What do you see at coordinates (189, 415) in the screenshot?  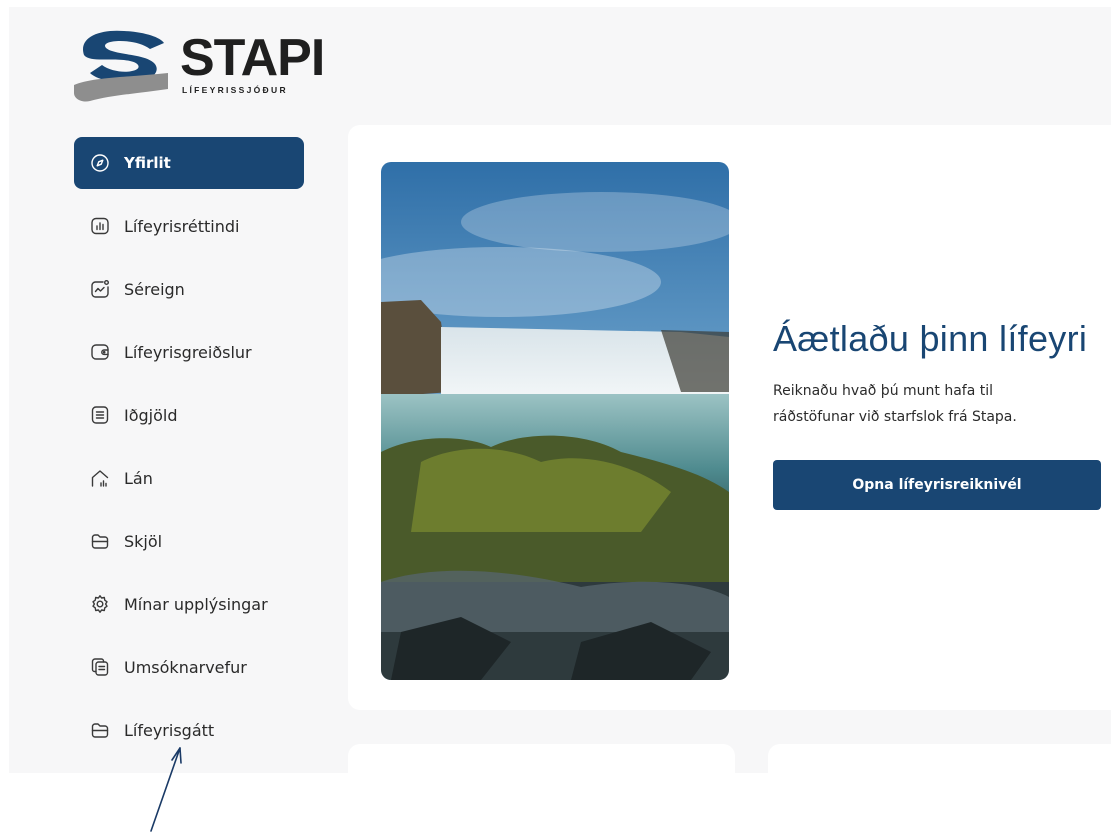 I see `sidebar-item-idgjold: Iðgjöld` at bounding box center [189, 415].